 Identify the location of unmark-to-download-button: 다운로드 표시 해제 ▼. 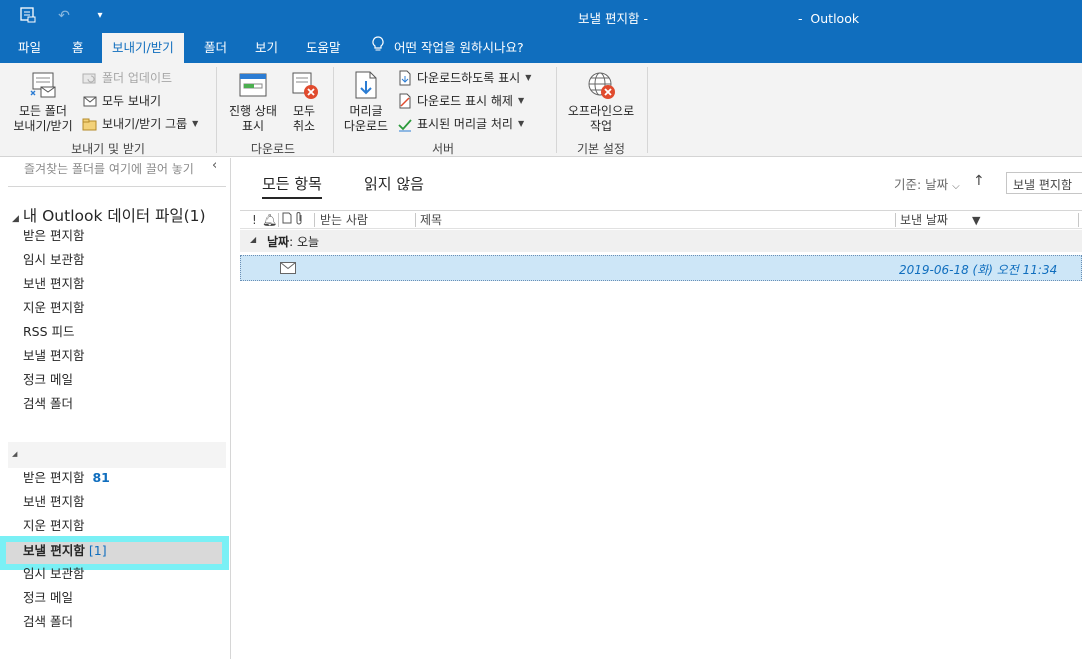
(460, 101).